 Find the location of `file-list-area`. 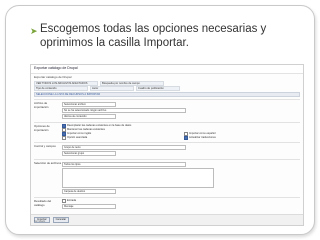

file-list-area is located at coordinates (138, 178).